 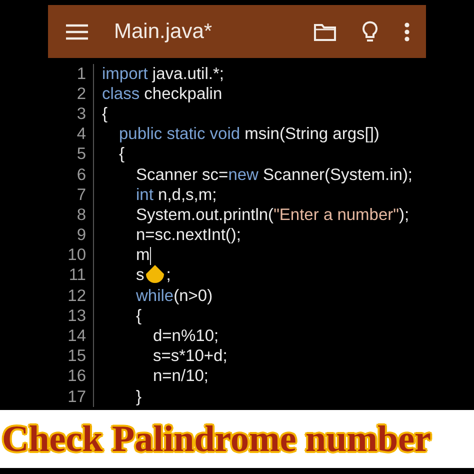 I want to click on code-text: m, so click(x=143, y=256).